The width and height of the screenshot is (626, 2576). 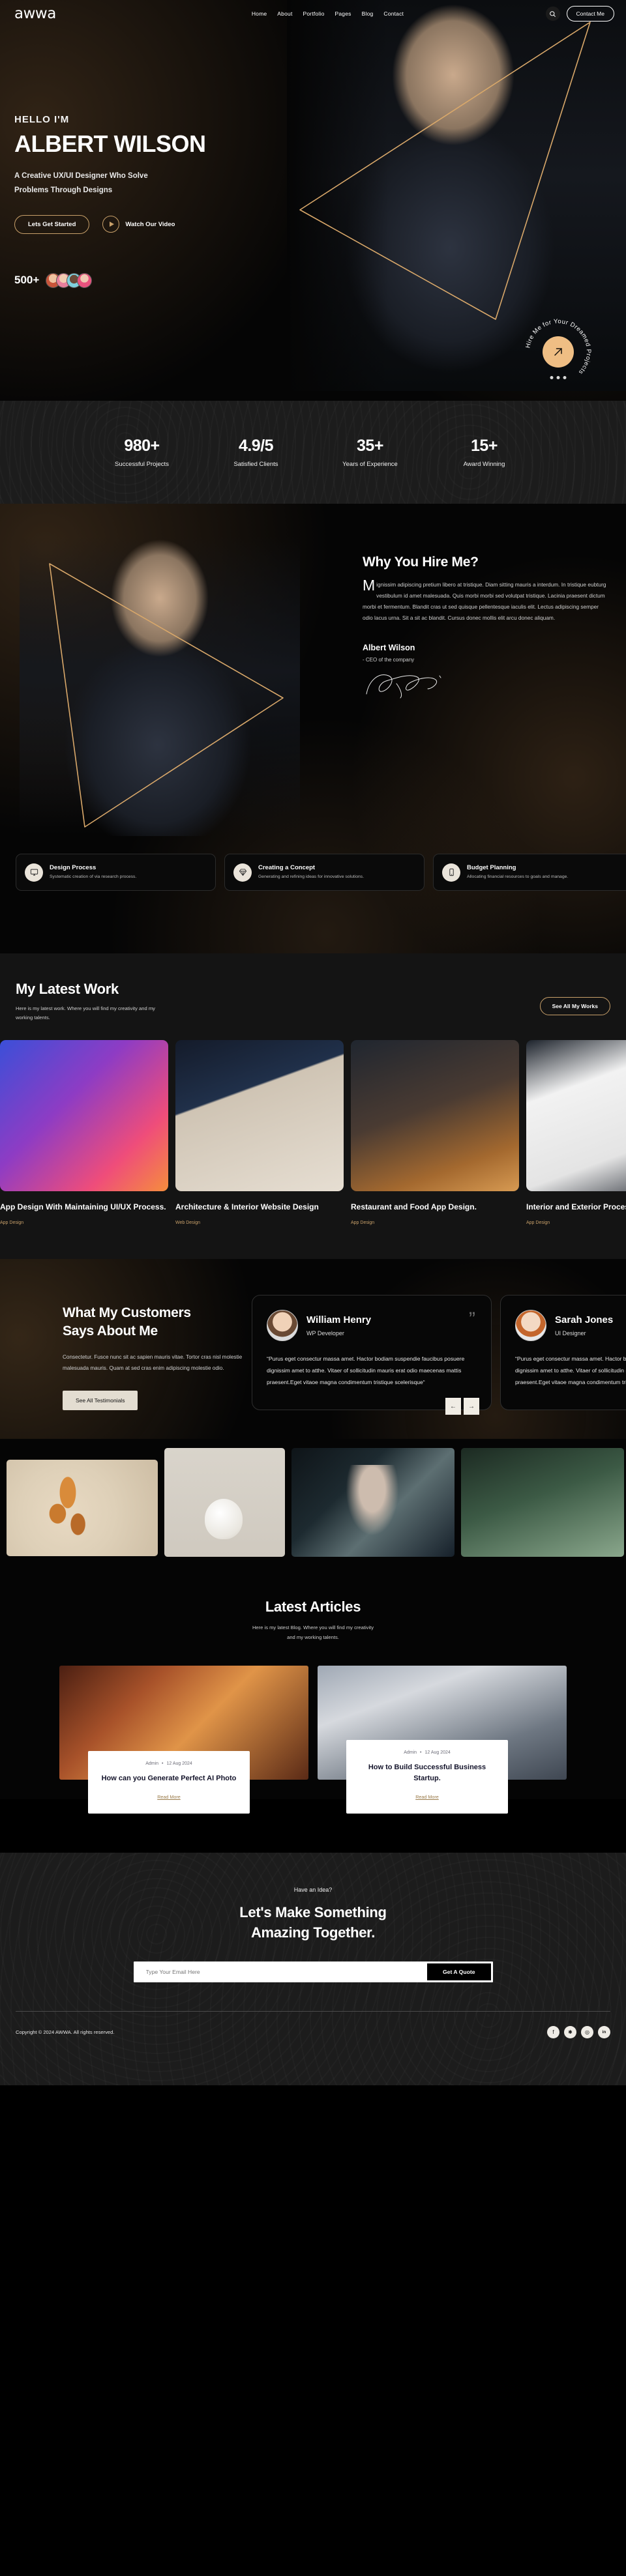 What do you see at coordinates (459, 1971) in the screenshot?
I see `get-a-quote-button: Get A Quote` at bounding box center [459, 1971].